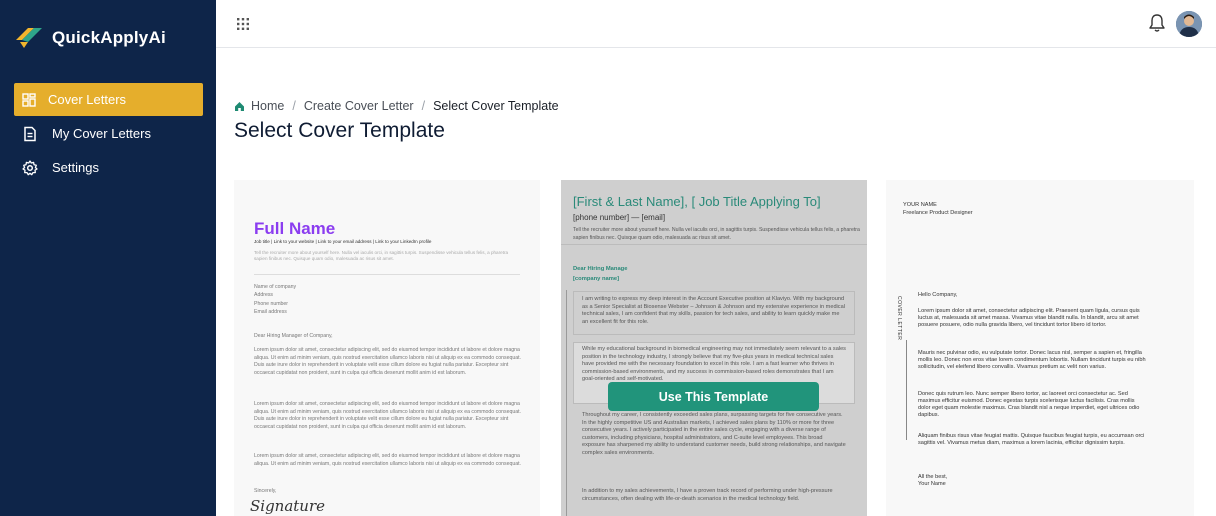  I want to click on sidebar-nav: Cover Letters My Cover Letters Settings, so click(108, 134).